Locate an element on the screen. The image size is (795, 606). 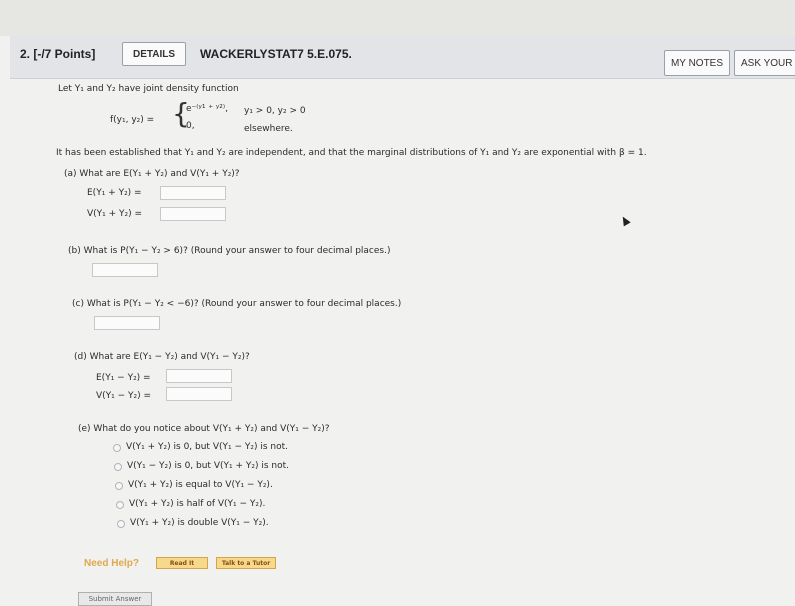
part-d-expectation-input is located at coordinates (199, 376).